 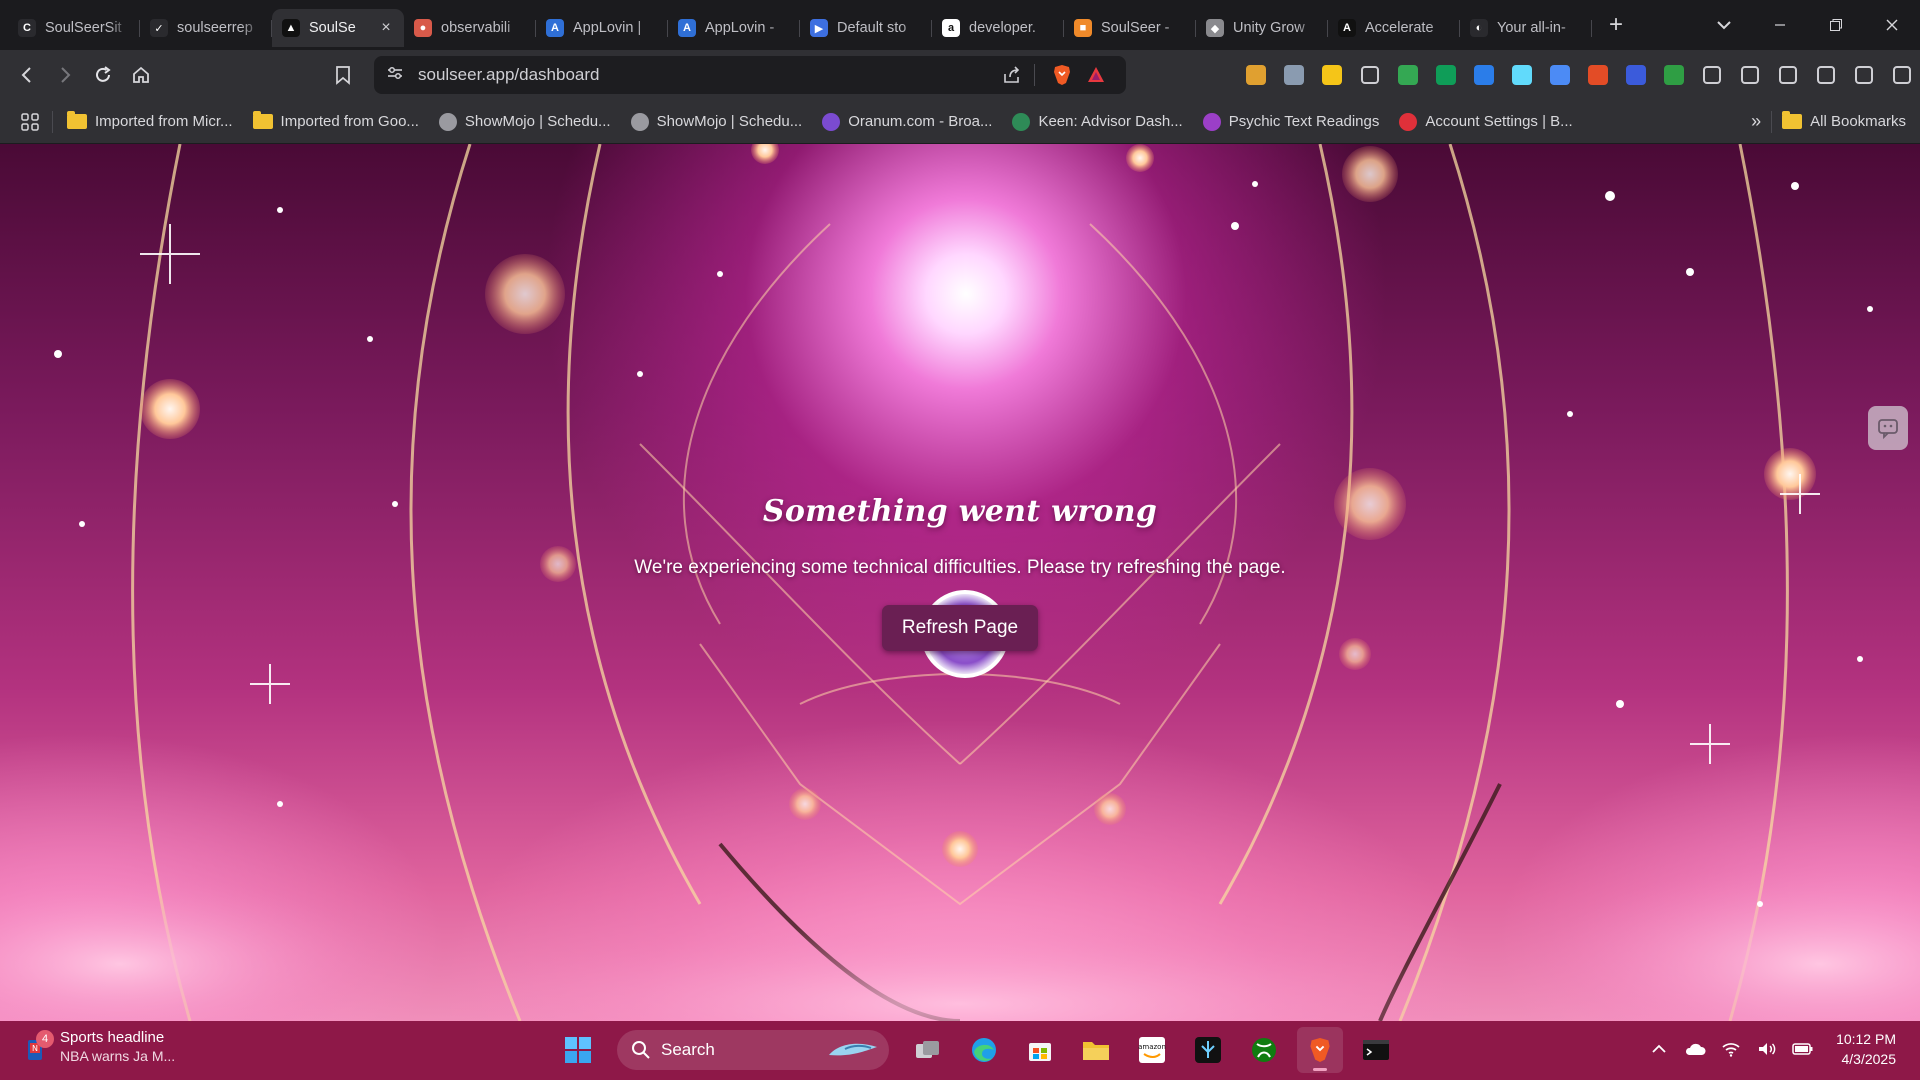 What do you see at coordinates (1062, 77) in the screenshot?
I see `brave-shields-icon` at bounding box center [1062, 77].